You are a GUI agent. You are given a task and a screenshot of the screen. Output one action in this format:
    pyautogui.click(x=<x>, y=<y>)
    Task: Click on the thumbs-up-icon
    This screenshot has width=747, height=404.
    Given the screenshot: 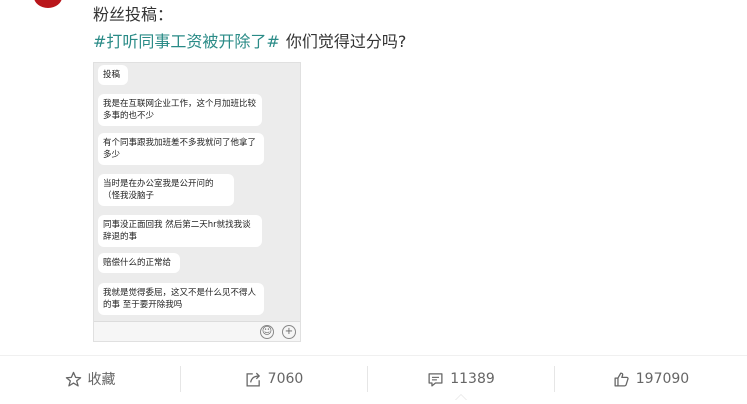 What is the action you would take?
    pyautogui.click(x=621, y=379)
    